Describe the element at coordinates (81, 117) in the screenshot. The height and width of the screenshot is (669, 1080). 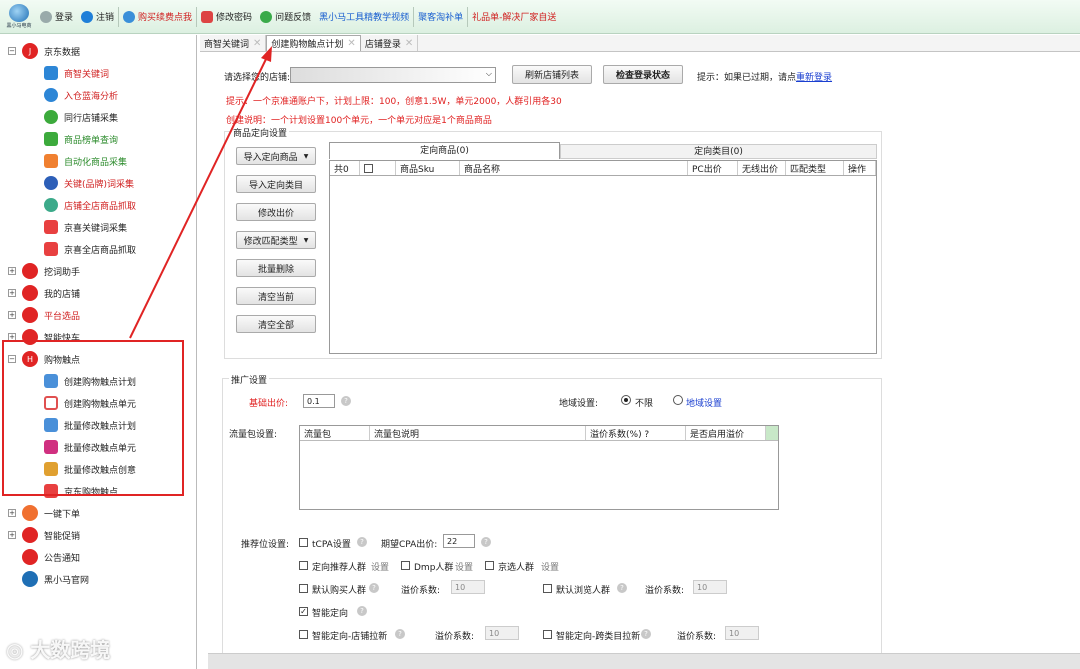
I see `sidebar-item-peer-shop: 同行店铺采集` at that location.